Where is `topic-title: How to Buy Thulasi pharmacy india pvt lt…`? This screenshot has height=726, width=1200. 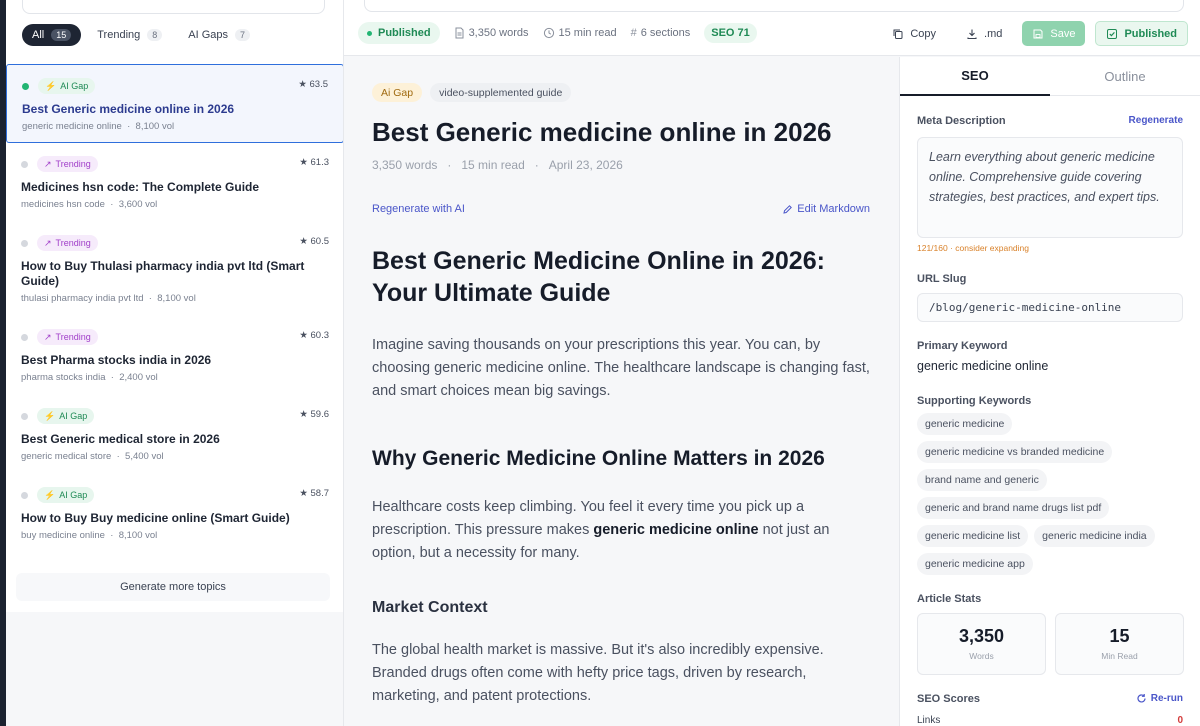 topic-title: How to Buy Thulasi pharmacy india pvt lt… is located at coordinates (163, 273).